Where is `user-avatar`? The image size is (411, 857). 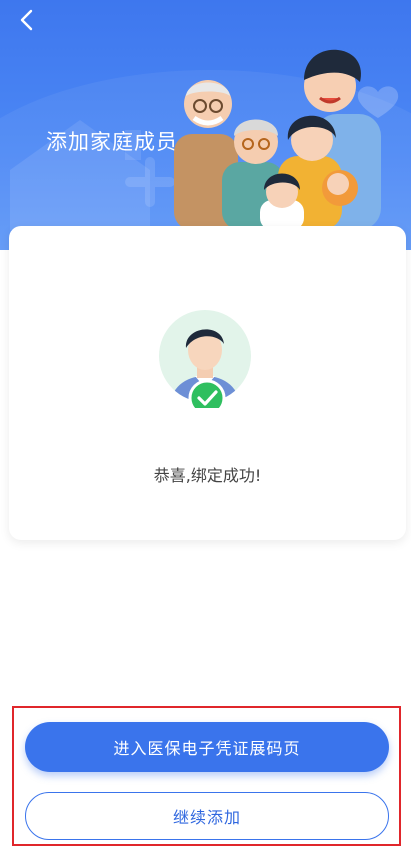 user-avatar is located at coordinates (205, 359).